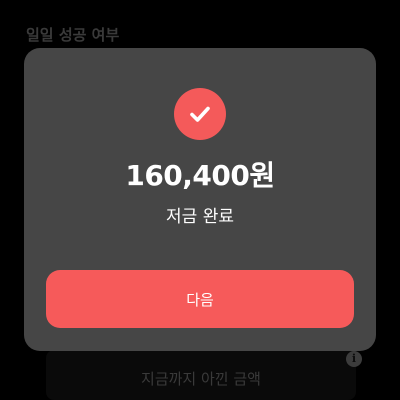 The image size is (400, 400). Describe the element at coordinates (200, 299) in the screenshot. I see `next-button: 다음` at that location.